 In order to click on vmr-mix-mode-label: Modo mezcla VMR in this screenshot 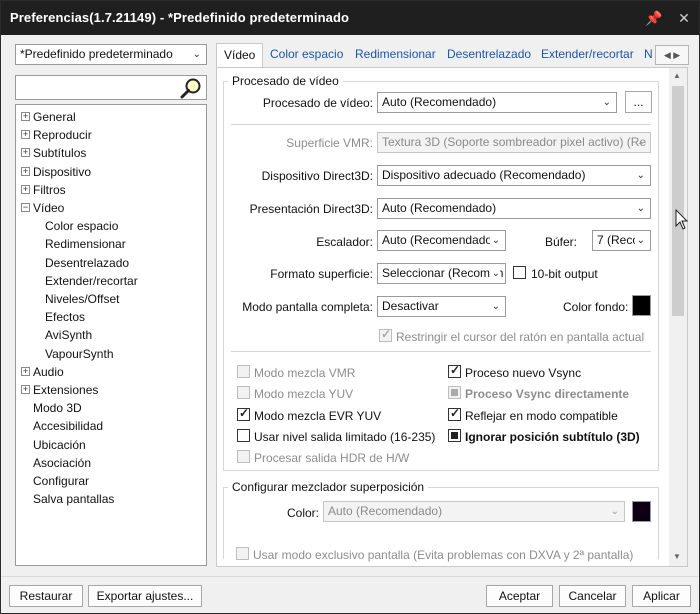, I will do `click(305, 373)`.